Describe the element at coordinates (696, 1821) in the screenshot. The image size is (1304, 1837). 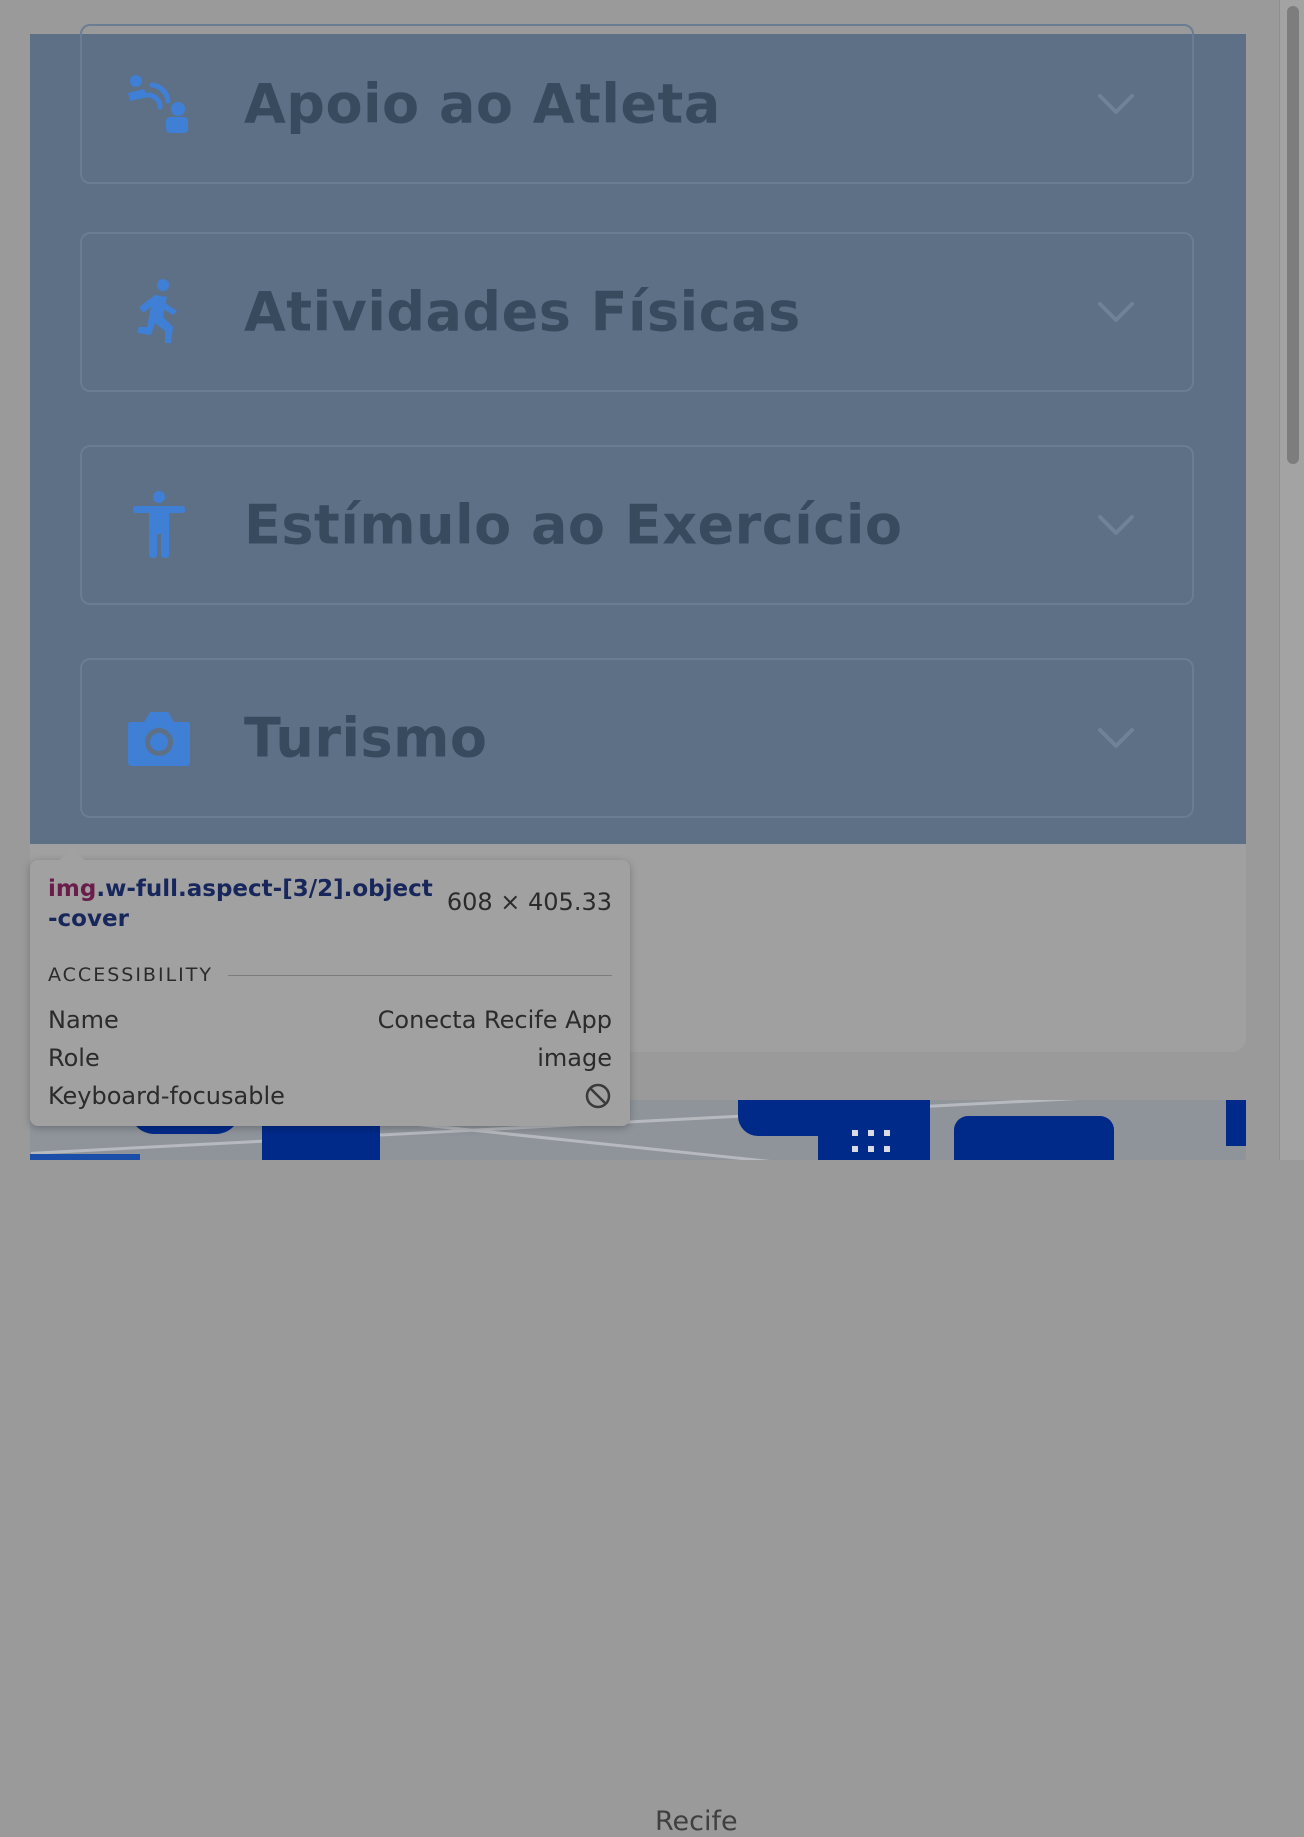
I see `card-text: Recife` at that location.